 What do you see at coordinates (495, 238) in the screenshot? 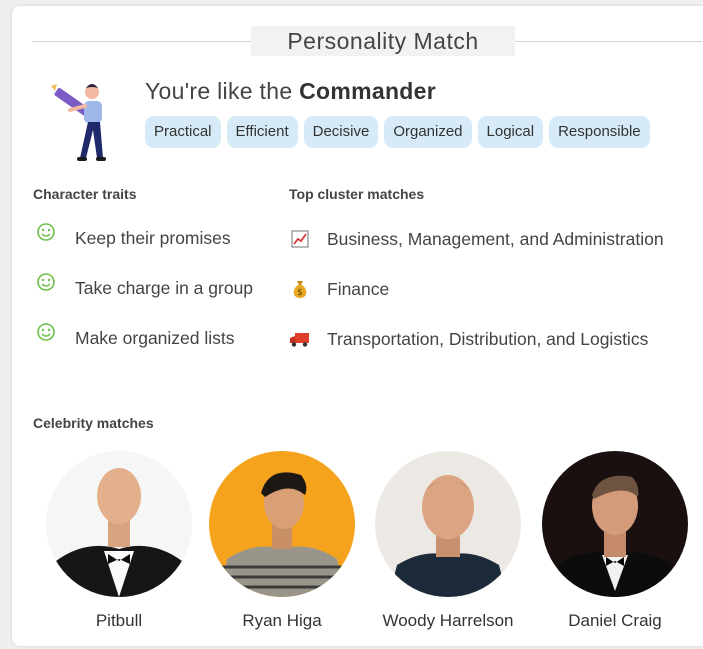
I see `cluster-text: Business, Management, and Administration` at bounding box center [495, 238].